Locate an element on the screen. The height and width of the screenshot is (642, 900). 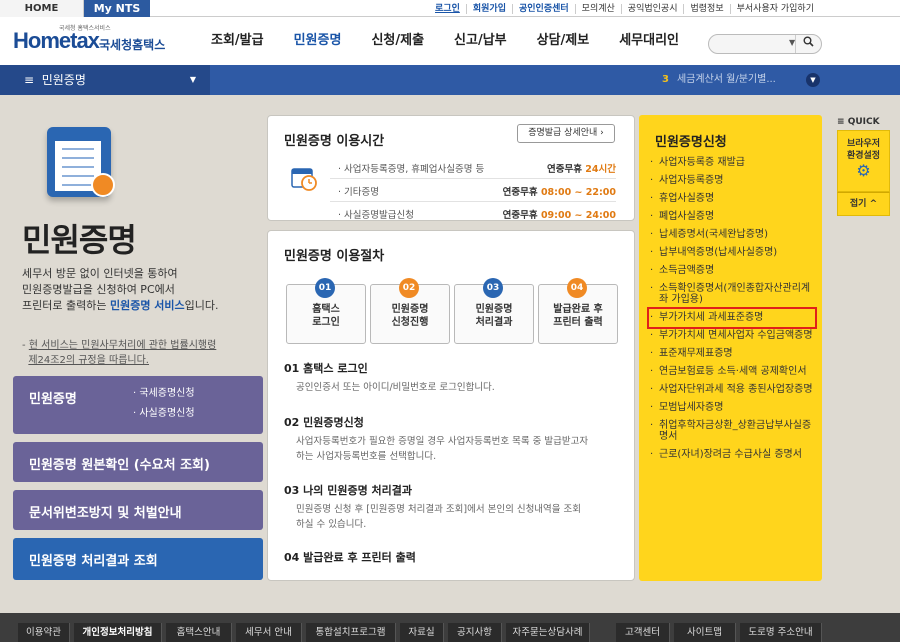
procedure-section: 01 홈택스 로그인 공인인증서 또는 아이디/비밀번호로 로그인합니다. is located at coordinates (454, 377).